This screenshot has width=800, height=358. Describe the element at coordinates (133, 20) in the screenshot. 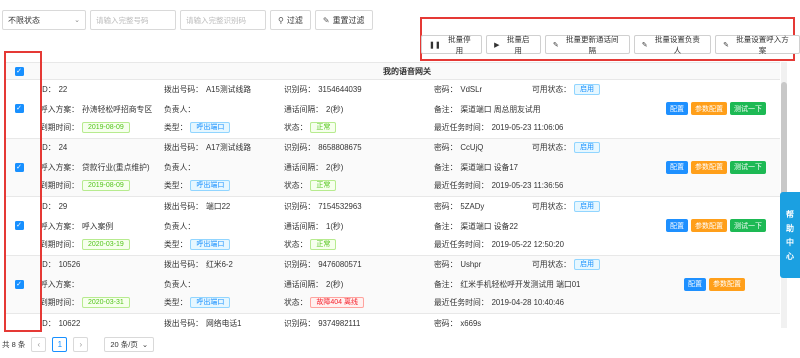

I see `number-input` at that location.